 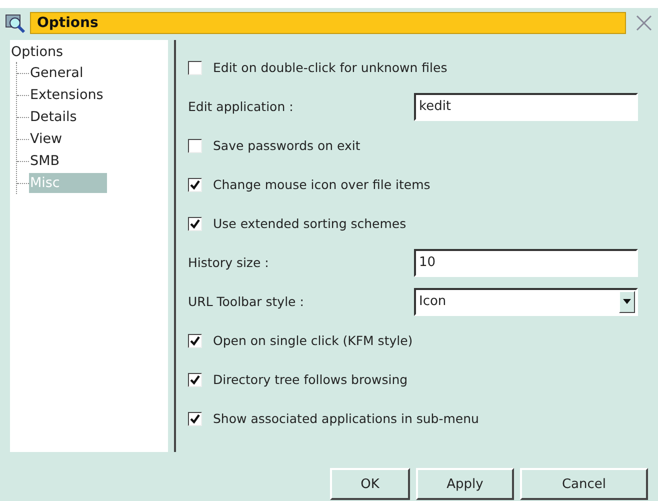 I want to click on input-field: kedit, so click(x=526, y=106).